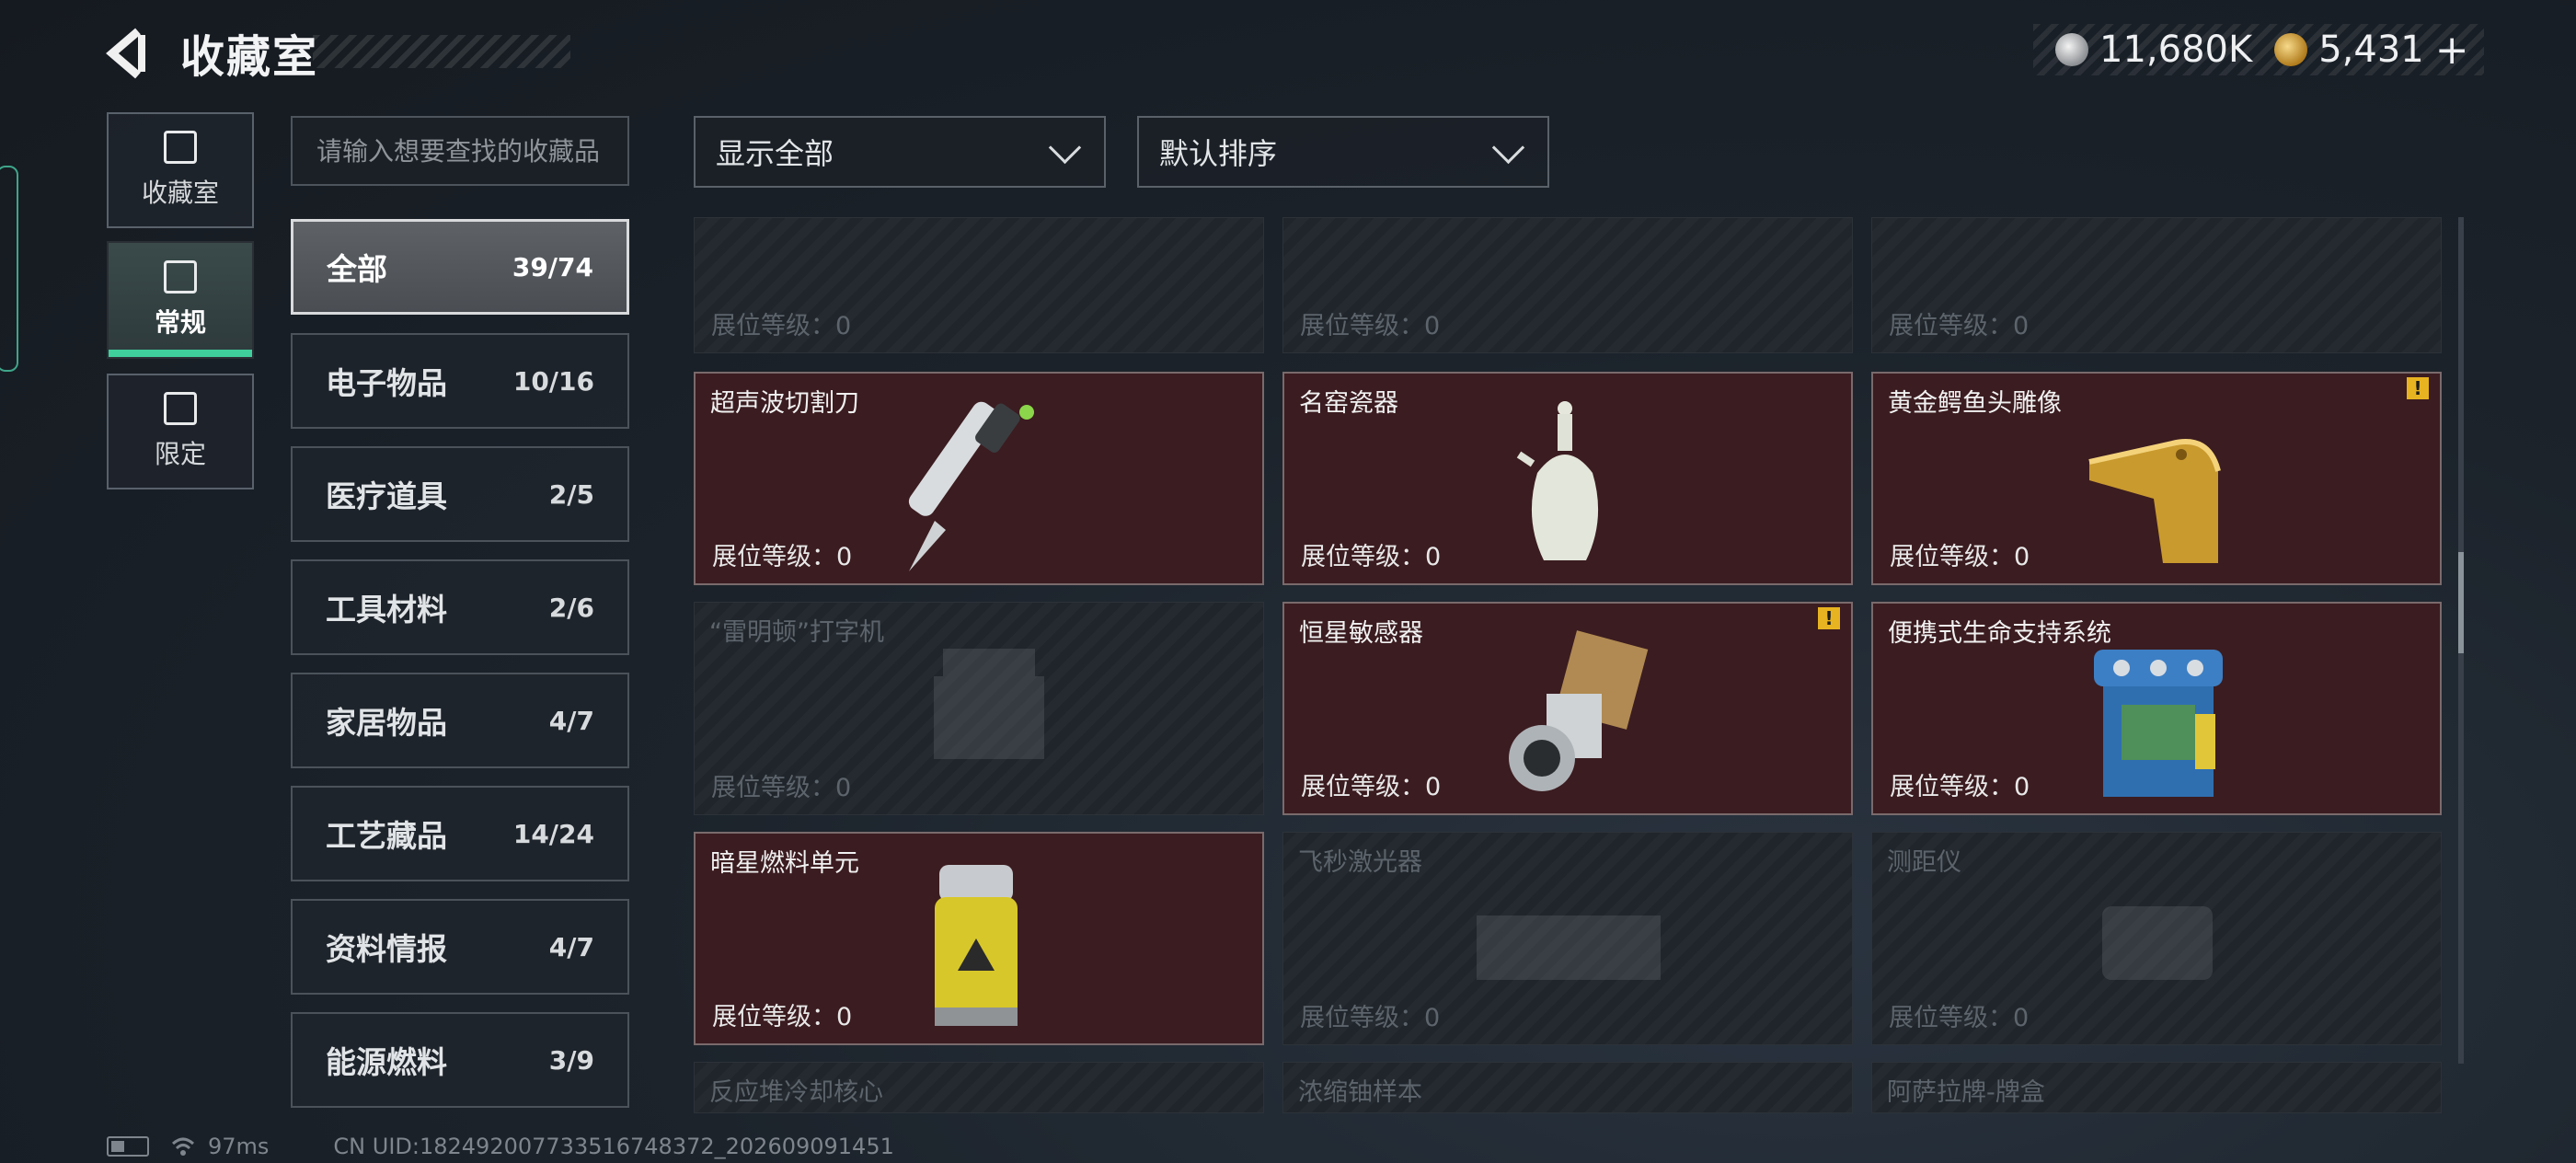 The height and width of the screenshot is (1163, 2576). I want to click on category-all: 全部 39/74, so click(460, 267).